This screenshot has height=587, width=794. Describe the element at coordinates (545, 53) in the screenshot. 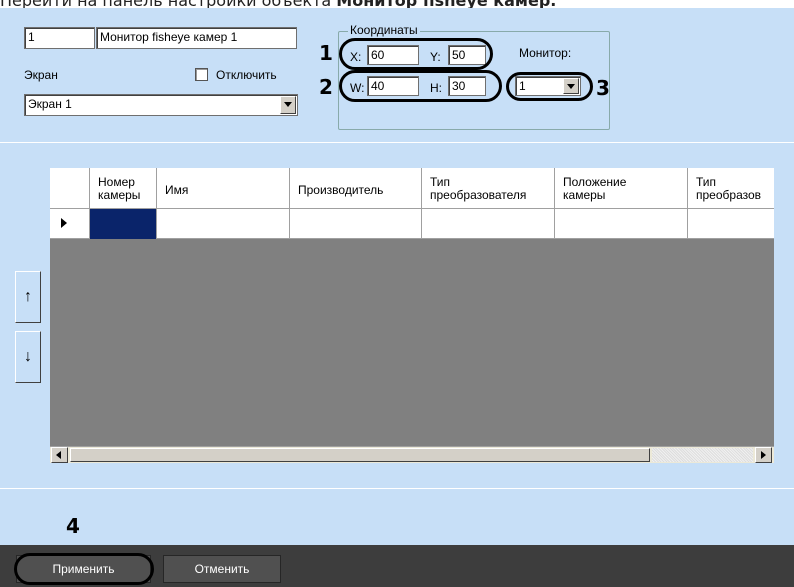

I see `monitor-label: Монитор:` at that location.